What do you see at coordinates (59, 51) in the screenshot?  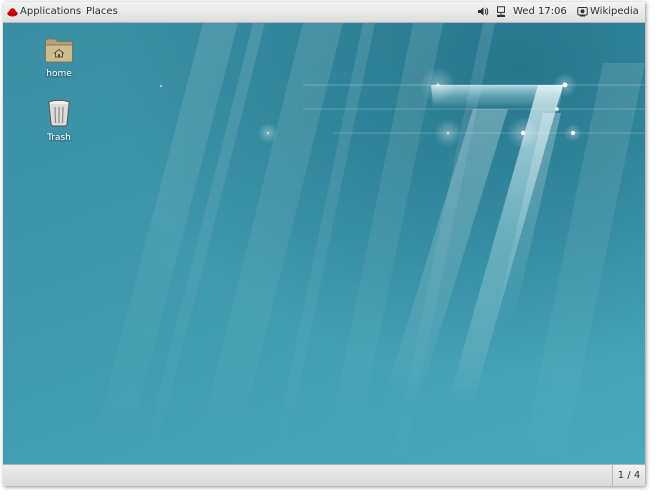 I see `folder-home-icon` at bounding box center [59, 51].